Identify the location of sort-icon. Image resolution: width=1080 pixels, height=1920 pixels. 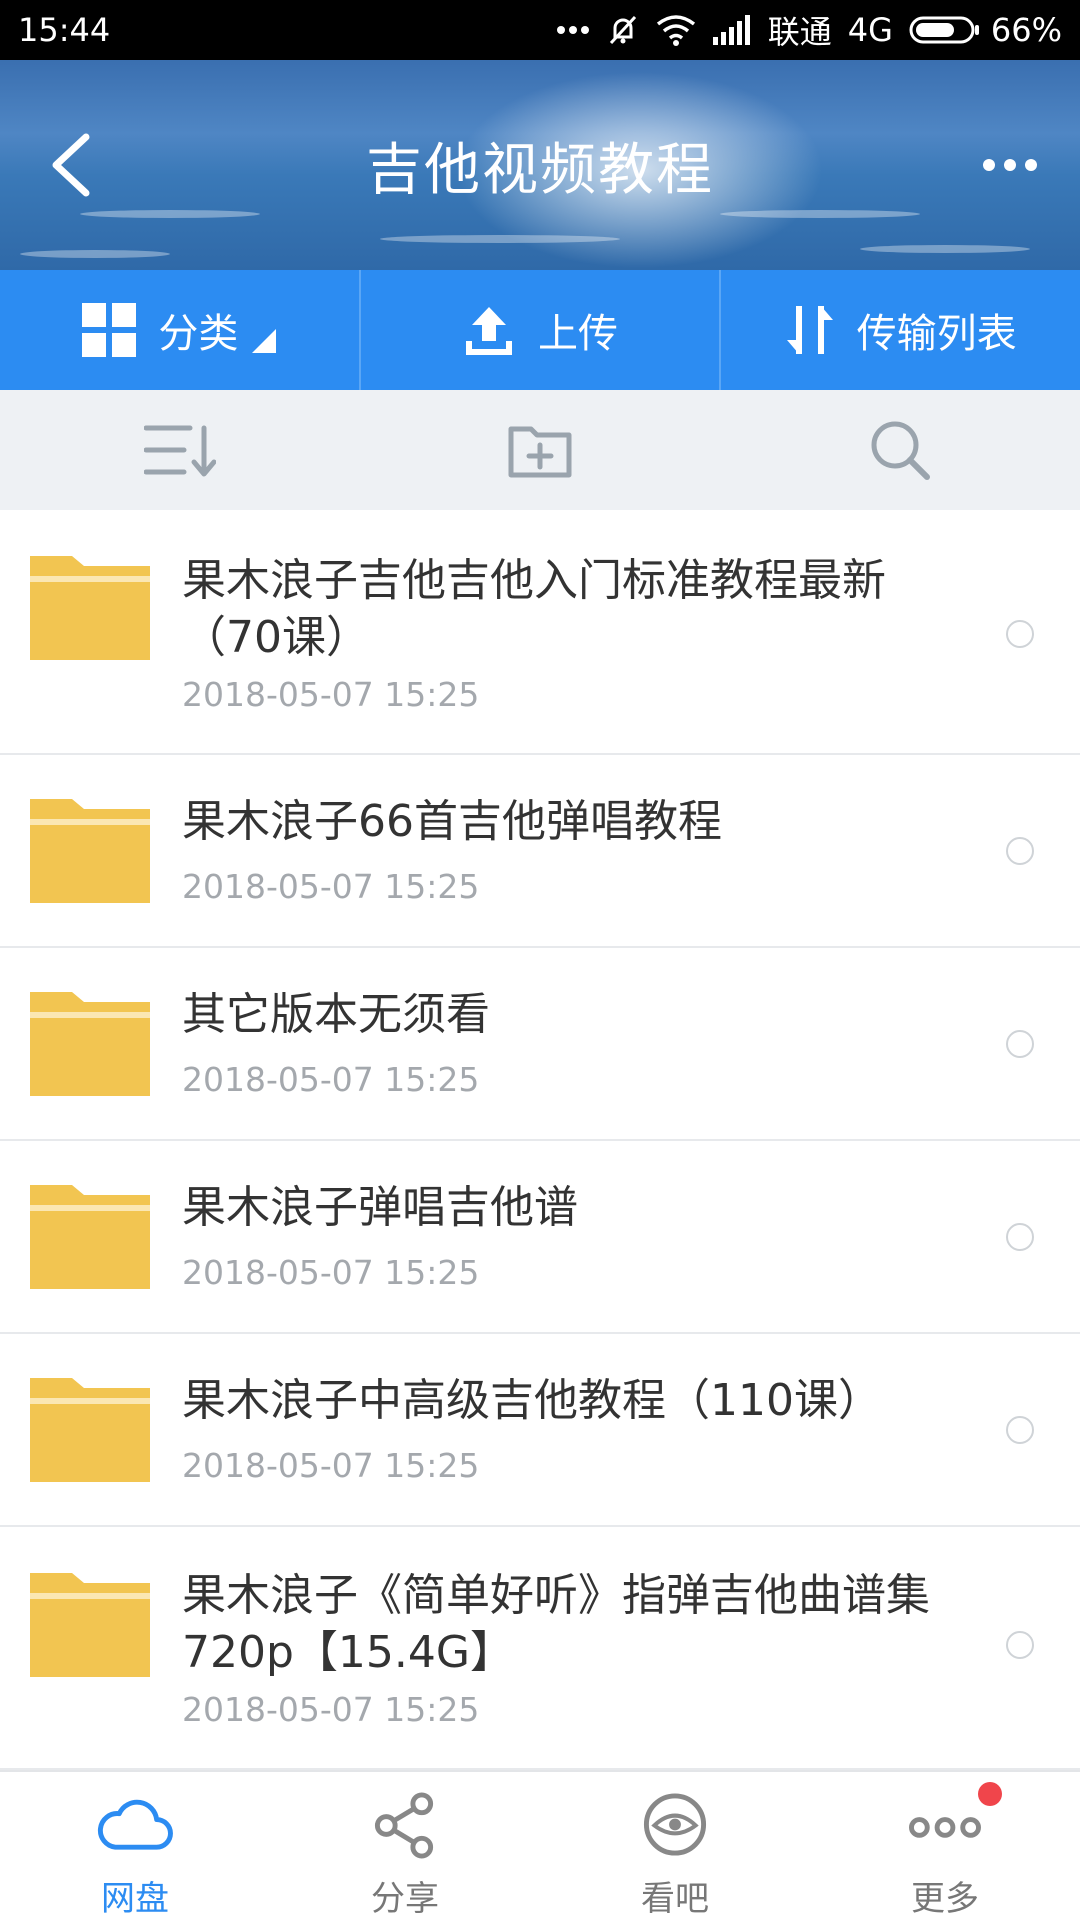
(180, 451).